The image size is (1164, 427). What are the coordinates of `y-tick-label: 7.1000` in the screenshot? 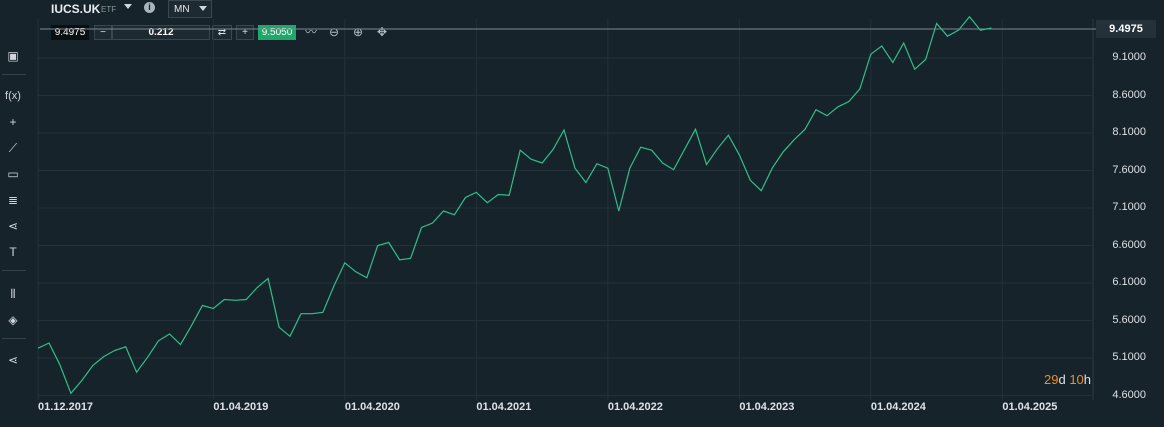 It's located at (1129, 207).